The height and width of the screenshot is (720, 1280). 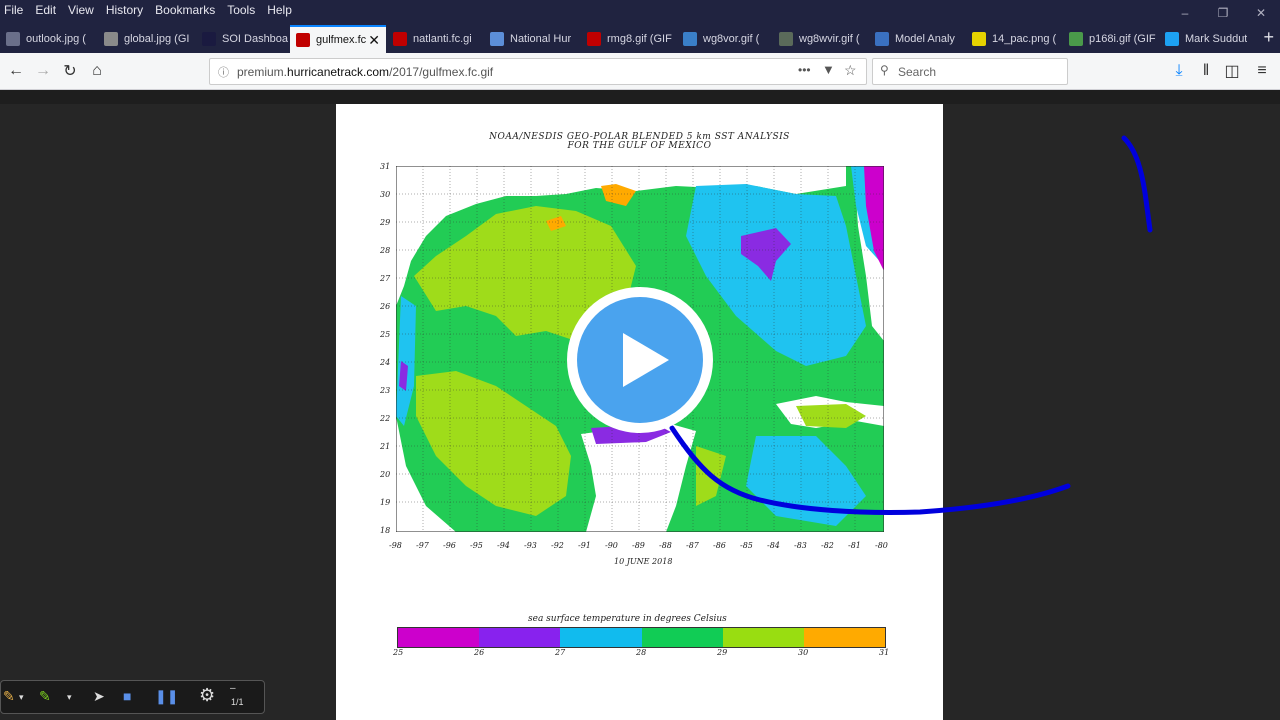 I want to click on play-icon, so click(x=646, y=360).